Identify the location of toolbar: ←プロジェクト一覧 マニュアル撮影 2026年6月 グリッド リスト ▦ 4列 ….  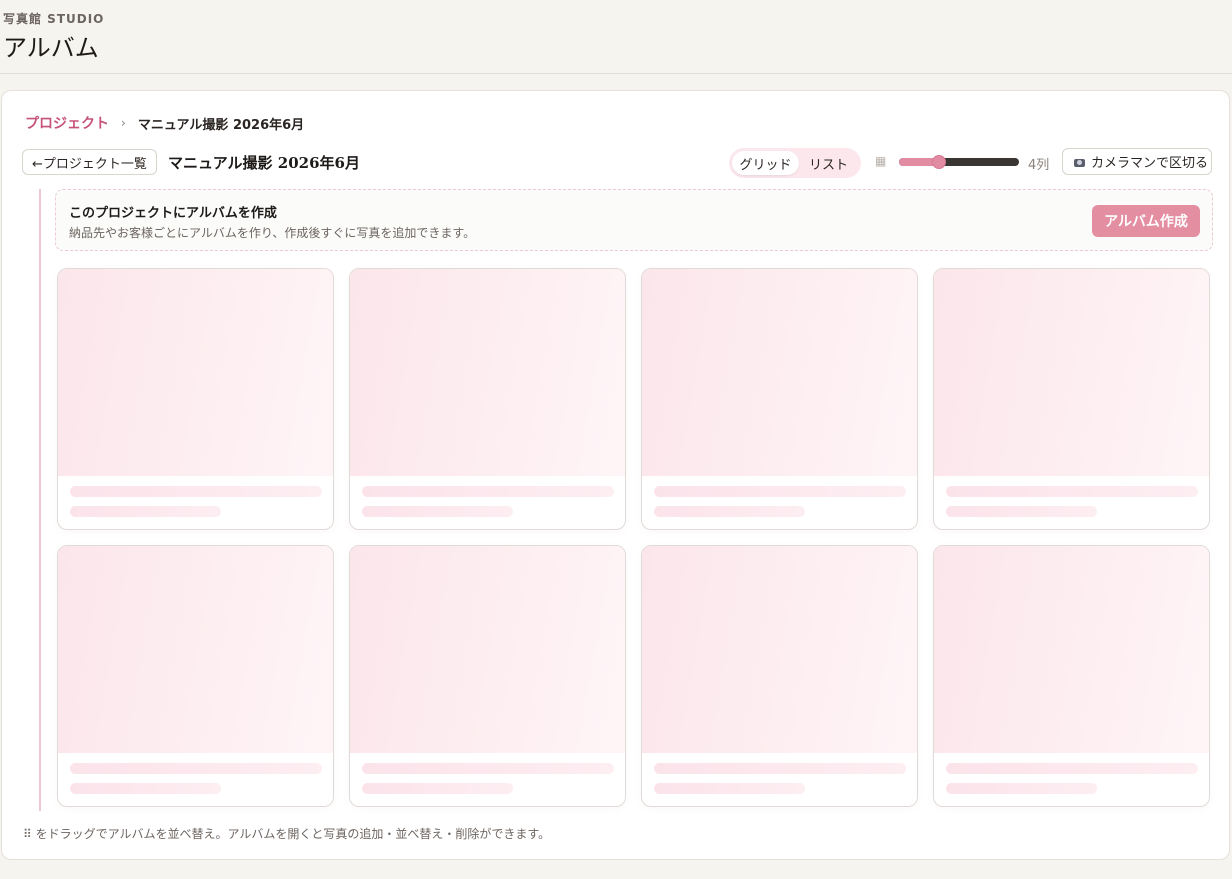
(617, 163).